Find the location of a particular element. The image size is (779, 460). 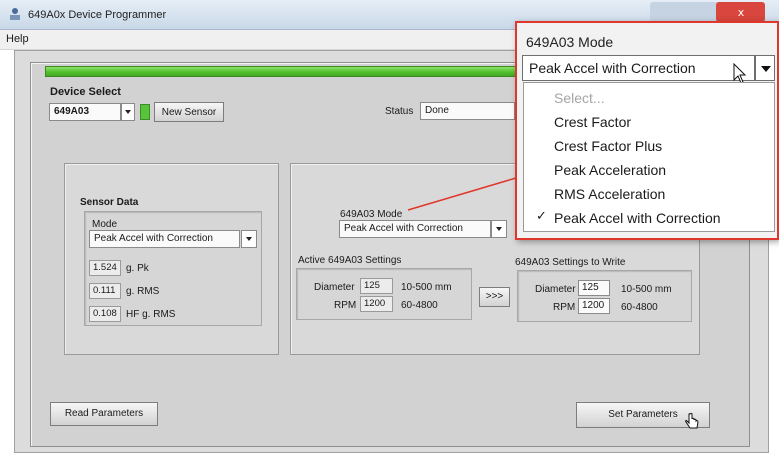

window-controls: x is located at coordinates (707, 12).